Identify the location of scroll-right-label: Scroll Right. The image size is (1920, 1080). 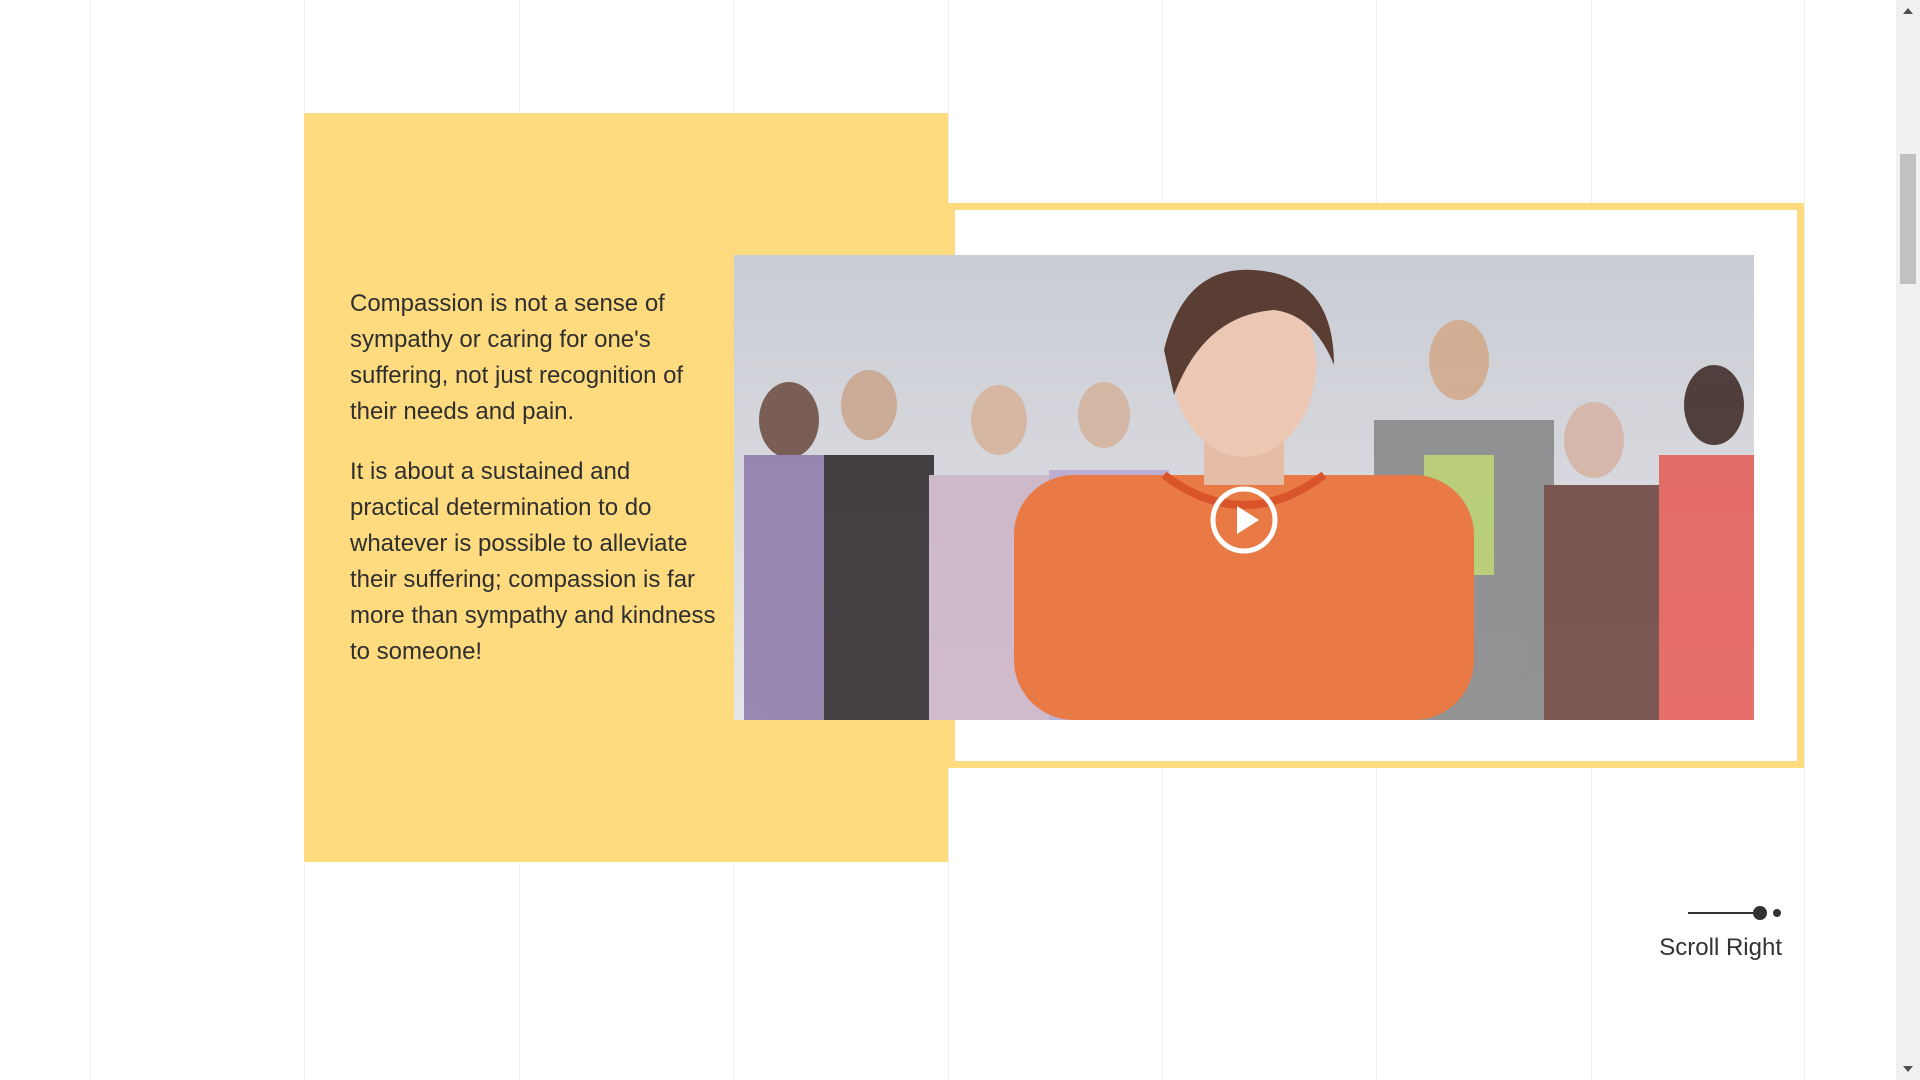
(1720, 947).